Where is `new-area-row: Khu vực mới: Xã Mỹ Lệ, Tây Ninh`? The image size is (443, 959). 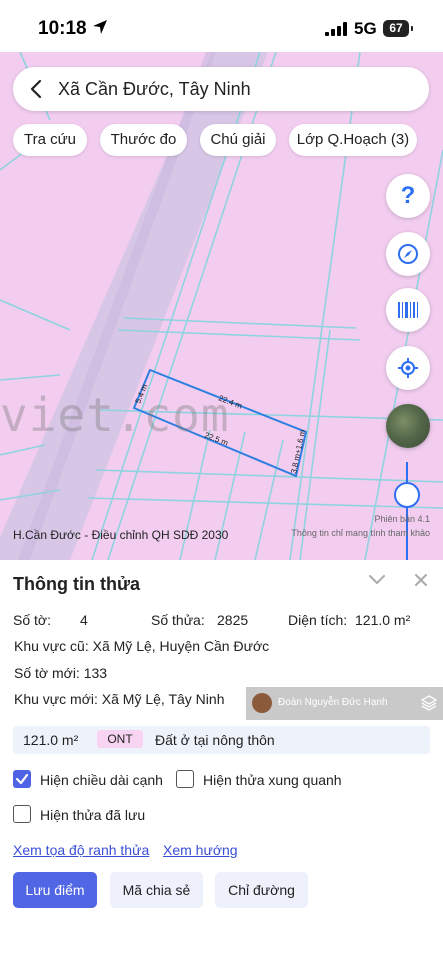 new-area-row: Khu vực mới: Xã Mỹ Lệ, Tây Ninh is located at coordinates (135, 699).